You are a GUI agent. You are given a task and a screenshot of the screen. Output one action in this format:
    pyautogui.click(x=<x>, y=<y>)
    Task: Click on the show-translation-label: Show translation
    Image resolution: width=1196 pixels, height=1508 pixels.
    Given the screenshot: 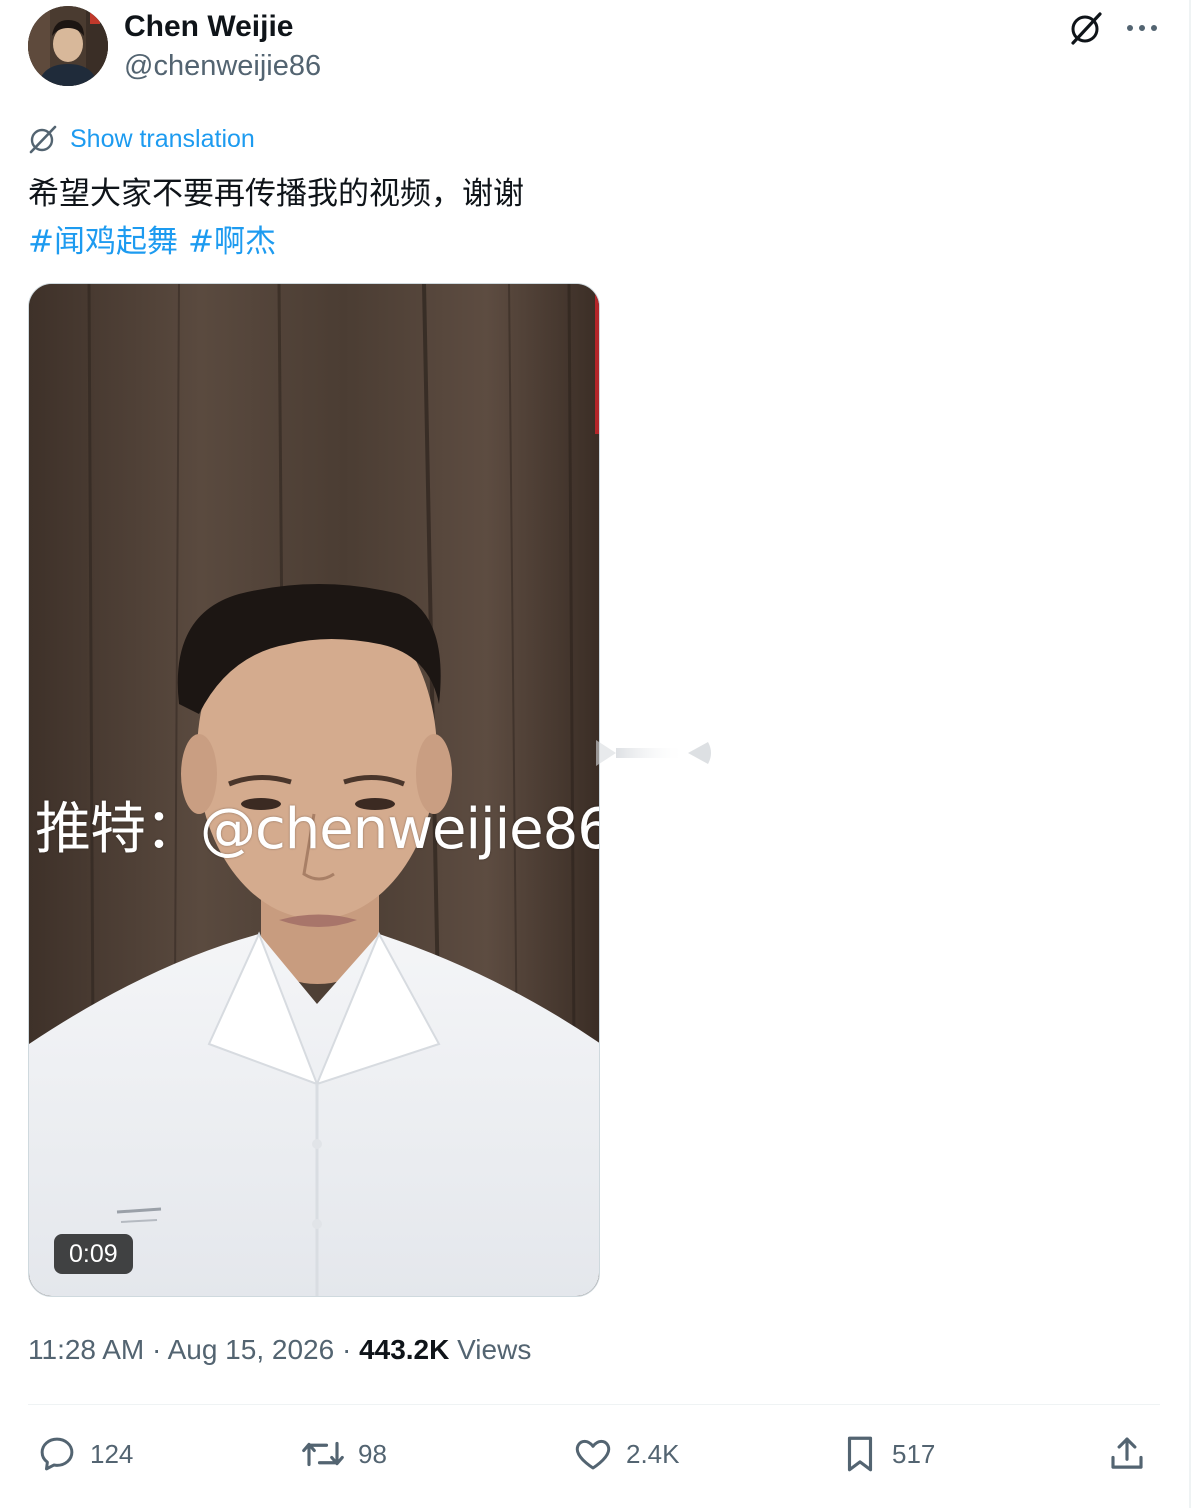 What is the action you would take?
    pyautogui.click(x=162, y=138)
    